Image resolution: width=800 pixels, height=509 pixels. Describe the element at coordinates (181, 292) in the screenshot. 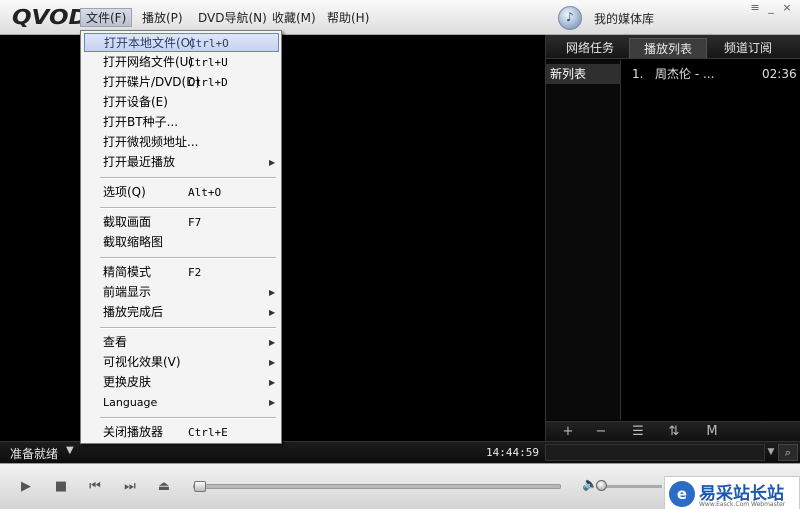

I see `menu-item-always-on-top: 前端显示 ▶` at that location.